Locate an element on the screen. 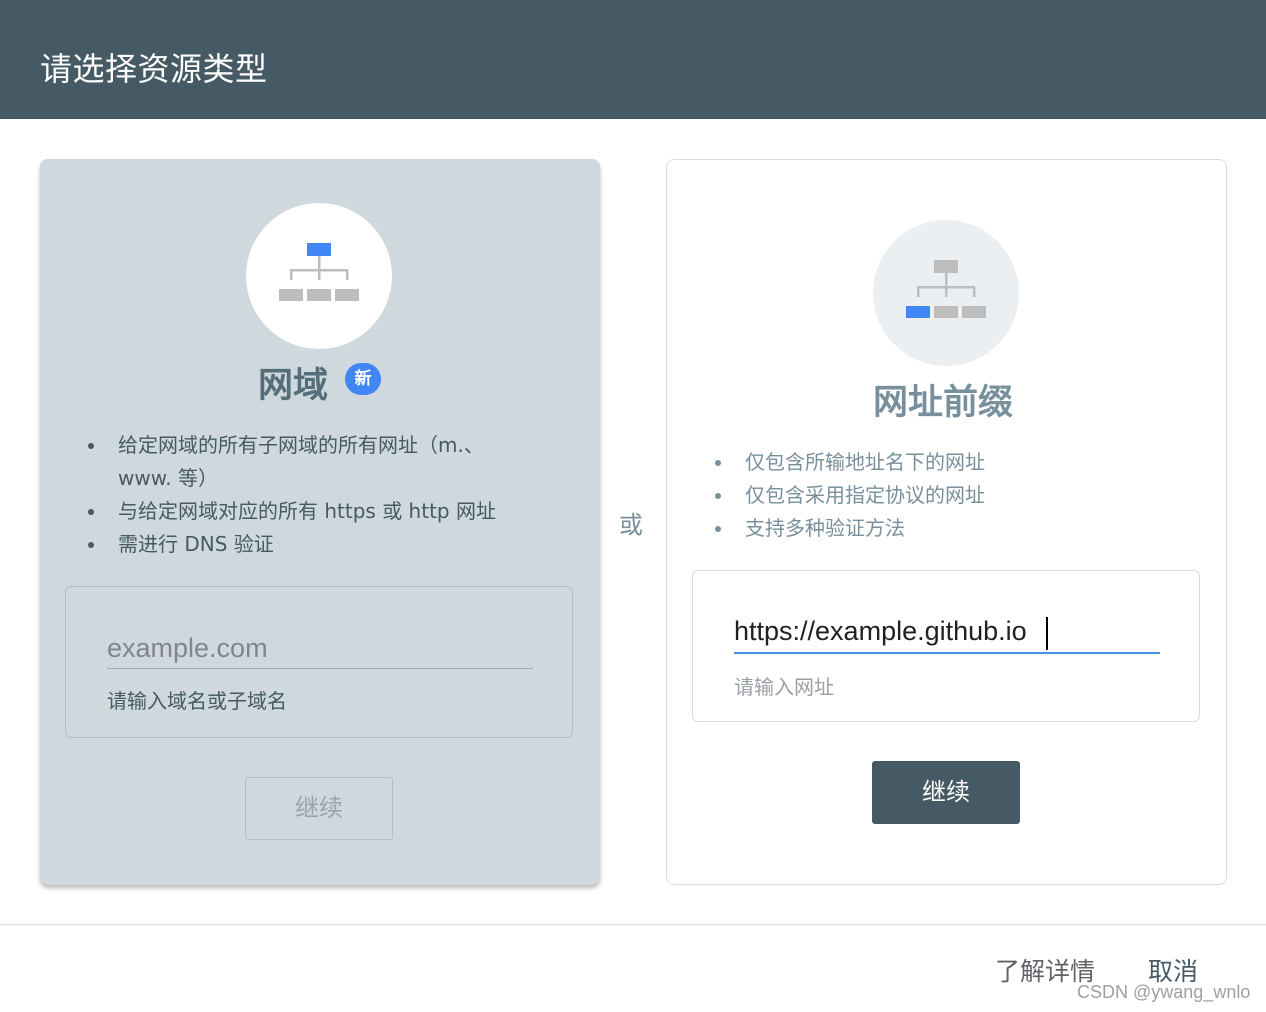 The image size is (1266, 1012). prefix-bullet-list: 仅包含所输地址名下的网址 仅包含采用指定协议的网址 支持多种验证方法 is located at coordinates (945, 495).